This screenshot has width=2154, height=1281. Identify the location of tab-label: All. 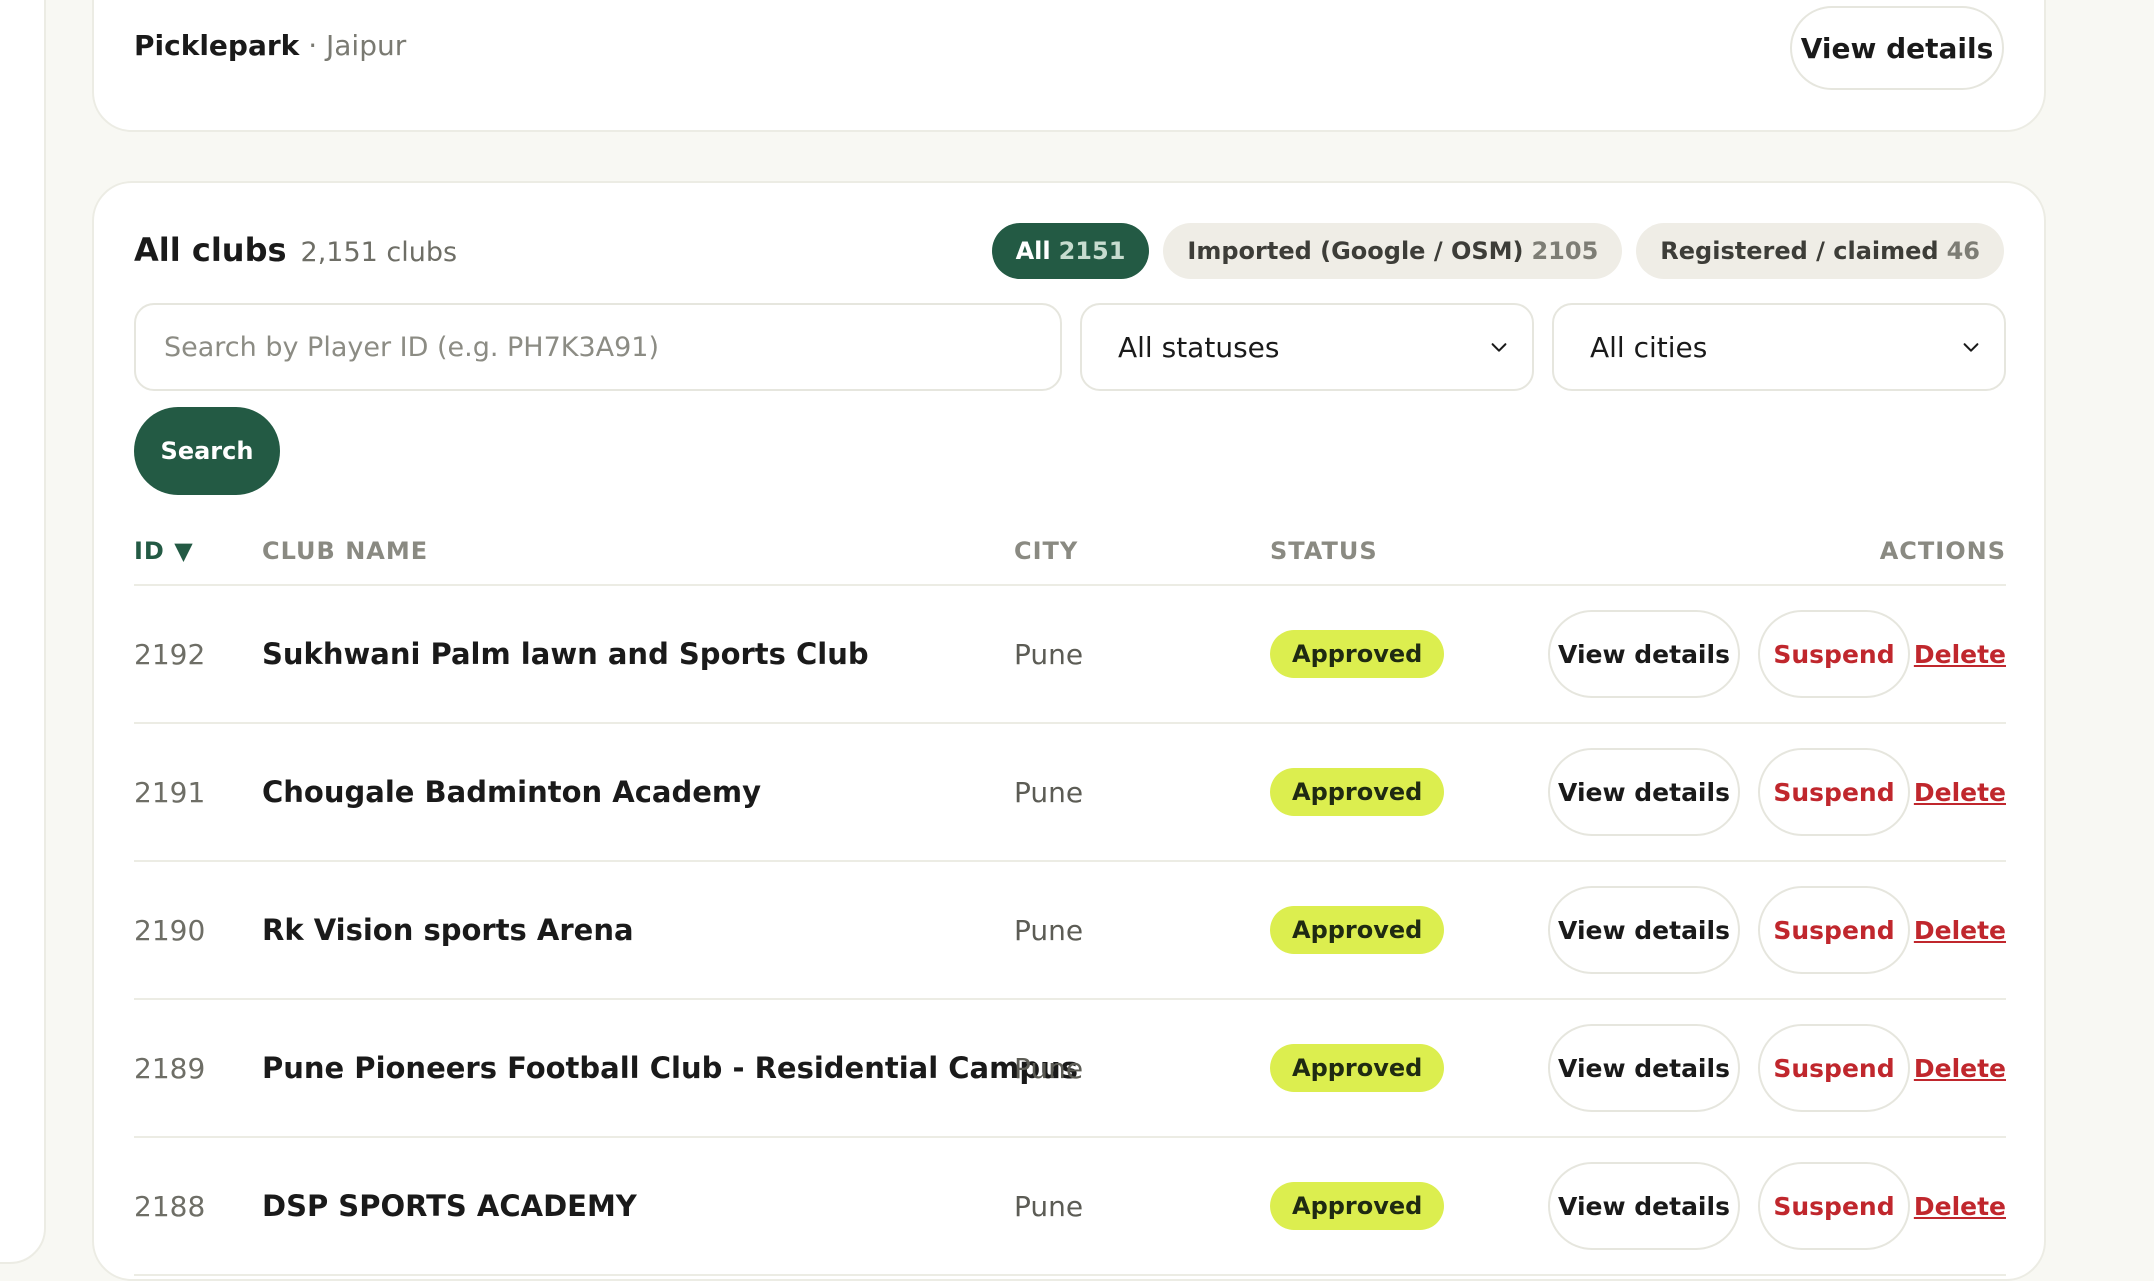
(1033, 251).